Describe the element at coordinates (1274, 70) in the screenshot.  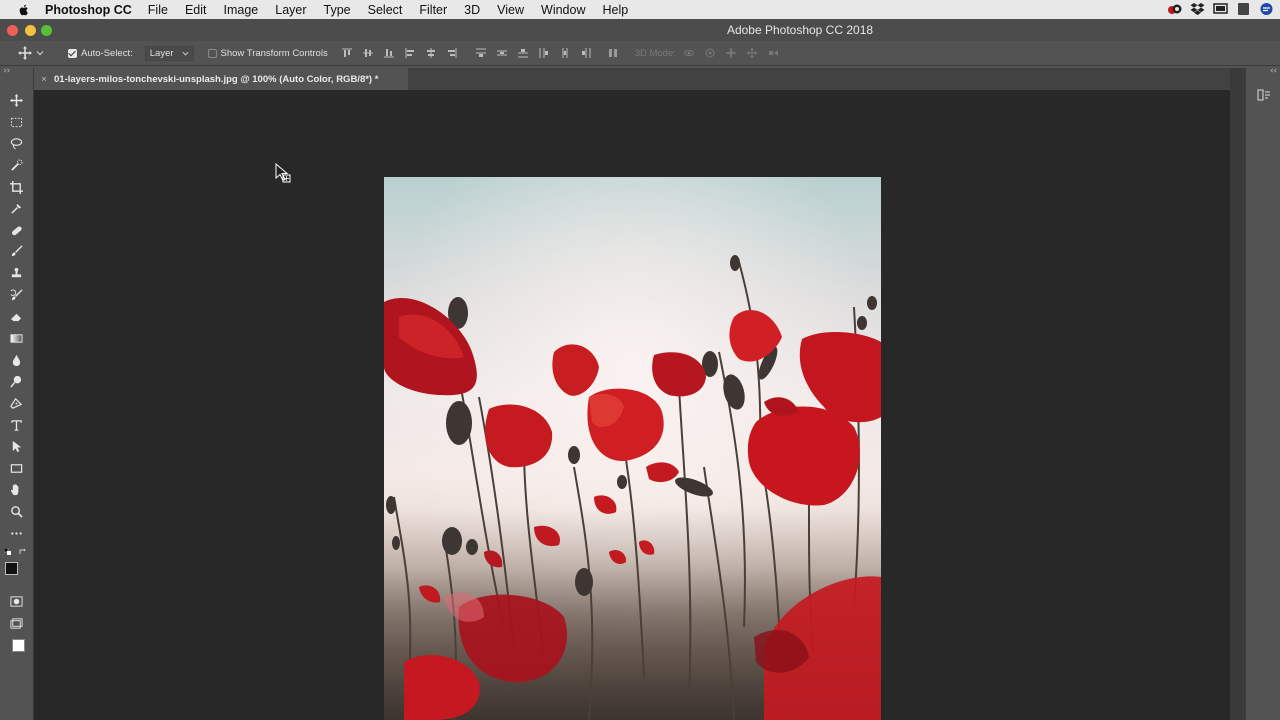
I see `panel-expand-icon` at that location.